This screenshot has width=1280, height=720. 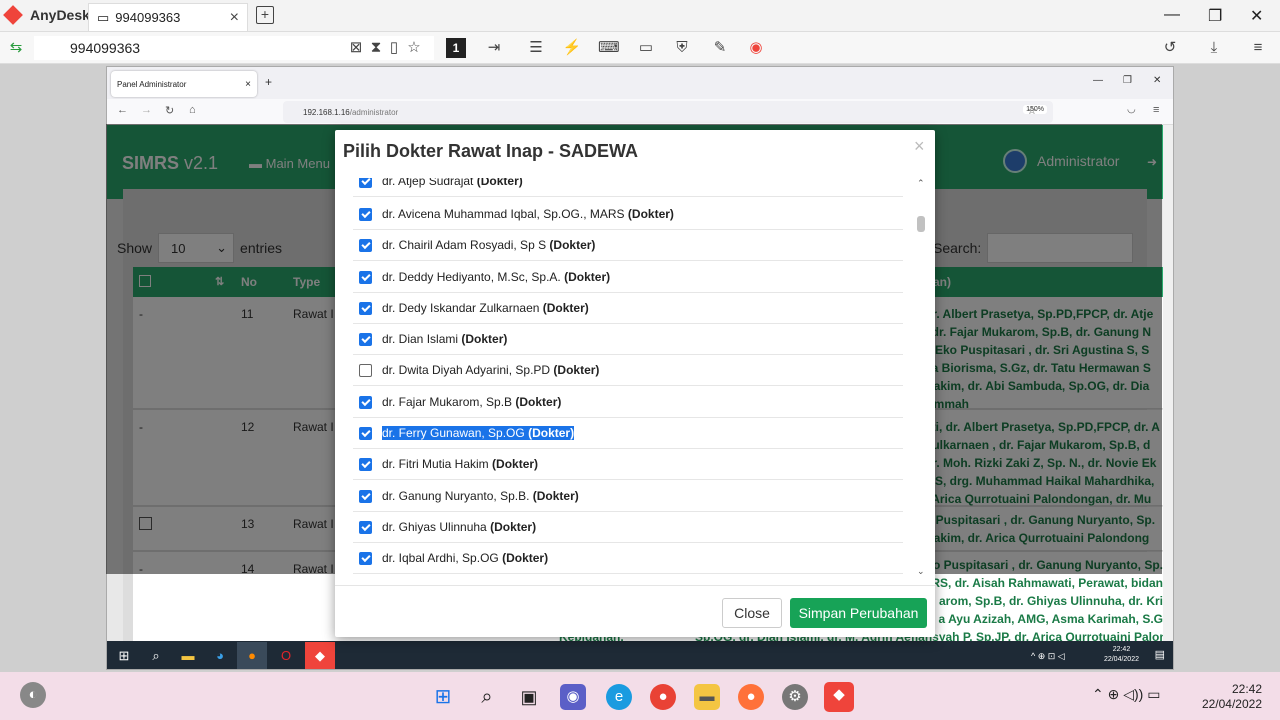 What do you see at coordinates (192, 110) in the screenshot?
I see `home-icon: ⌂` at bounding box center [192, 110].